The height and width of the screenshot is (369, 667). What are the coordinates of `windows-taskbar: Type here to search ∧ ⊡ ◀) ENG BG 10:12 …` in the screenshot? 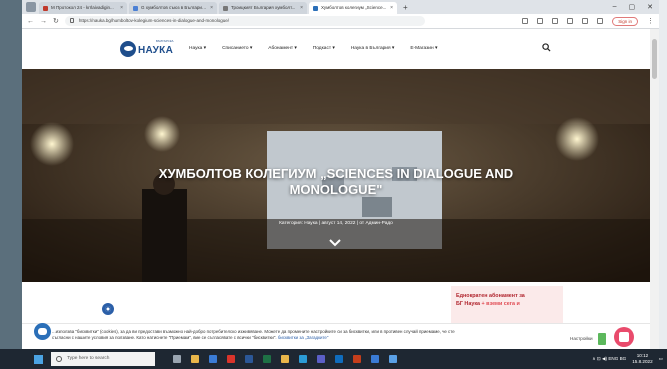 It's located at (333, 359).